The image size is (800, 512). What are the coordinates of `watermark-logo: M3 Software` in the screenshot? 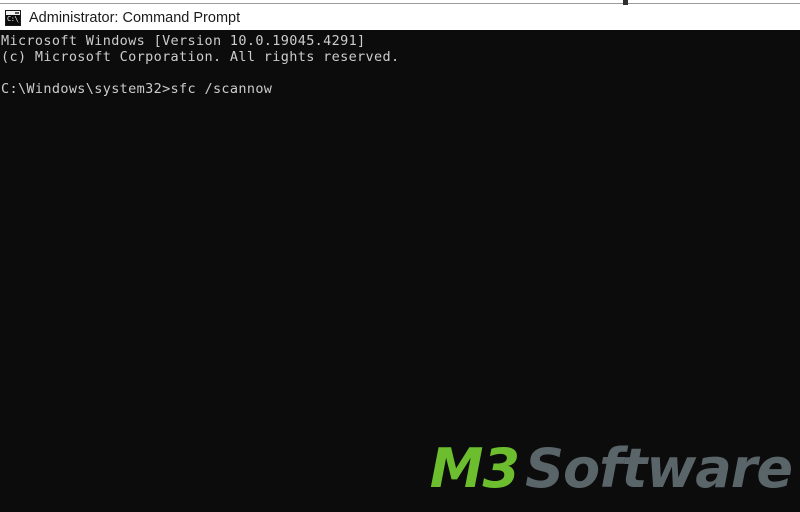 It's located at (611, 468).